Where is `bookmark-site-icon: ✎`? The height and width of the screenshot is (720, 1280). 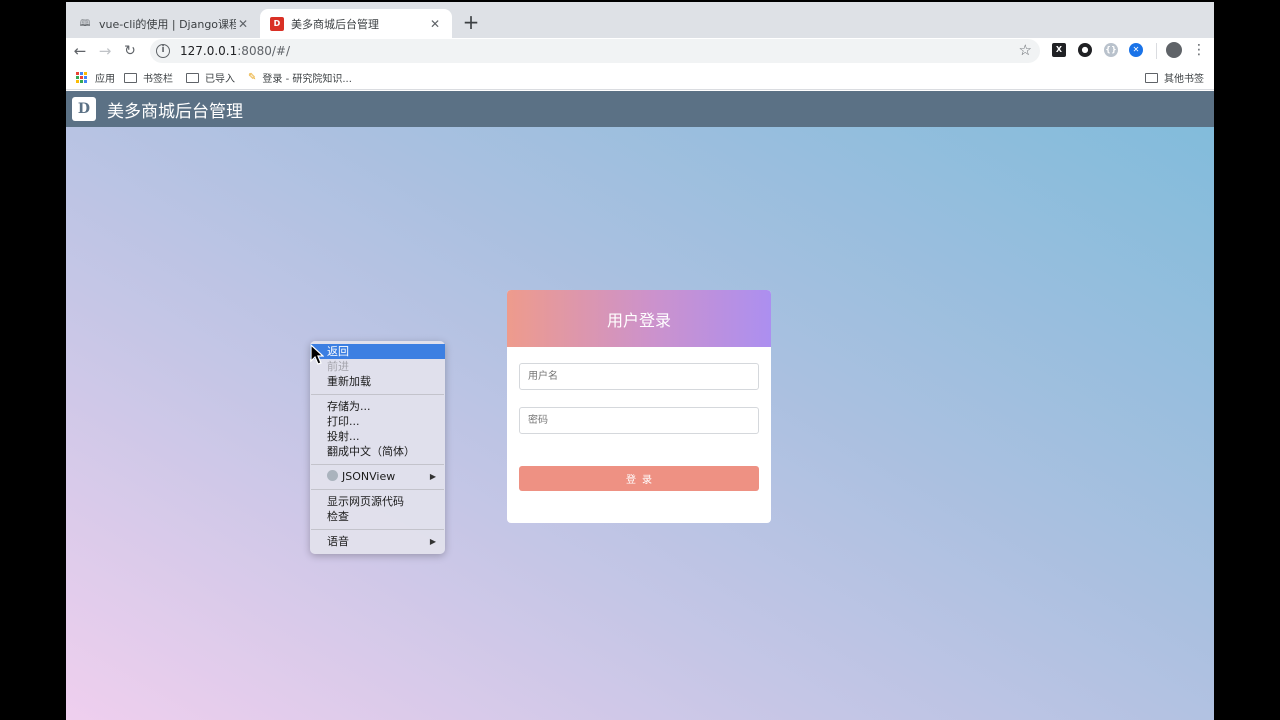 bookmark-site-icon: ✎ is located at coordinates (252, 77).